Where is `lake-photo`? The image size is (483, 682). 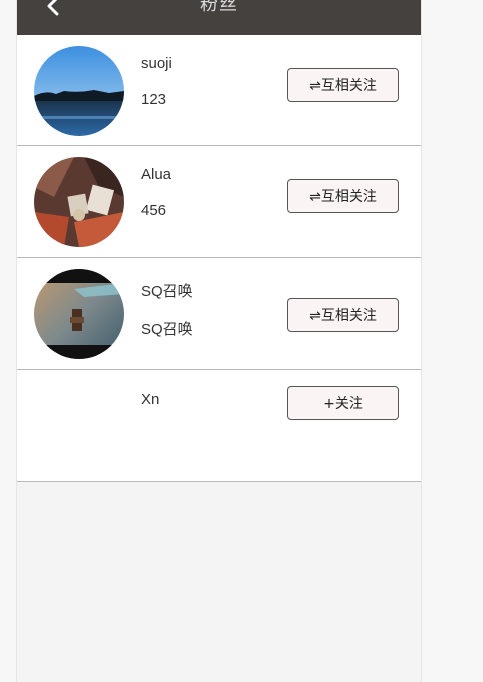 lake-photo is located at coordinates (79, 91).